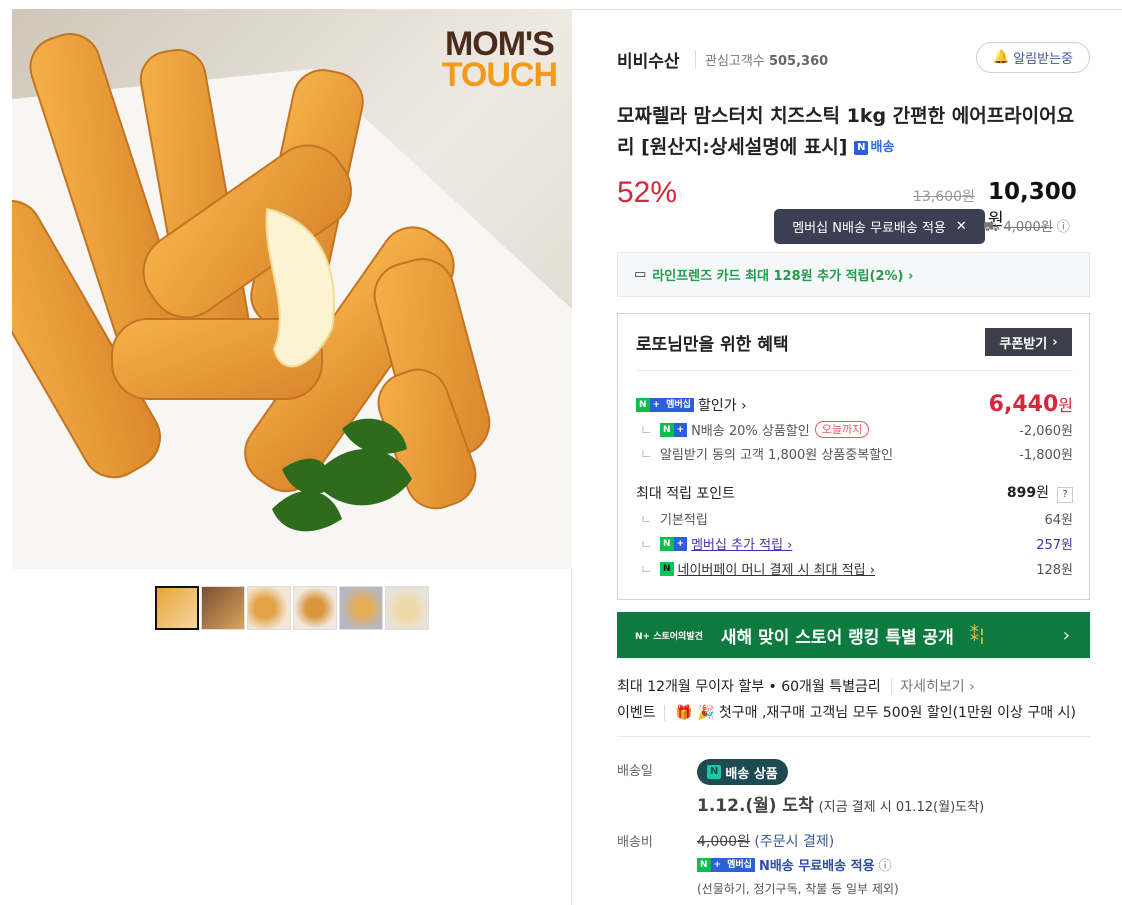 The width and height of the screenshot is (1122, 905). I want to click on point-2-value: 257원, so click(1054, 545).